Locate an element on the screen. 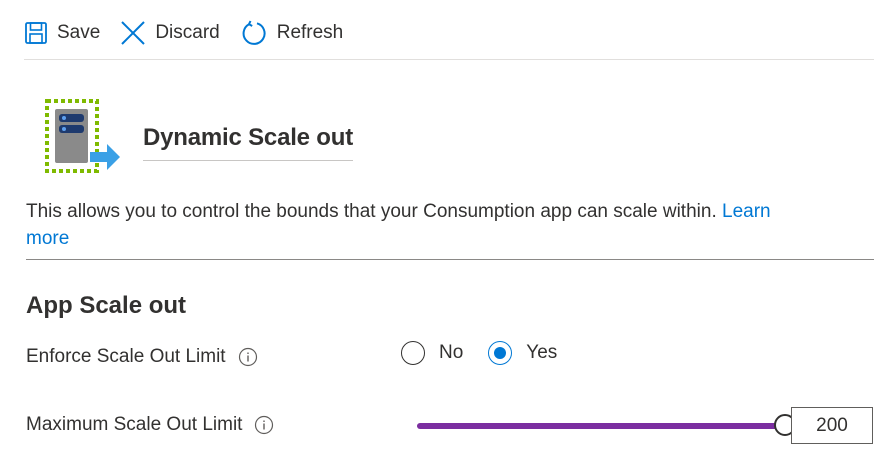 Image resolution: width=893 pixels, height=464 pixels. radio-yes-circle is located at coordinates (500, 353).